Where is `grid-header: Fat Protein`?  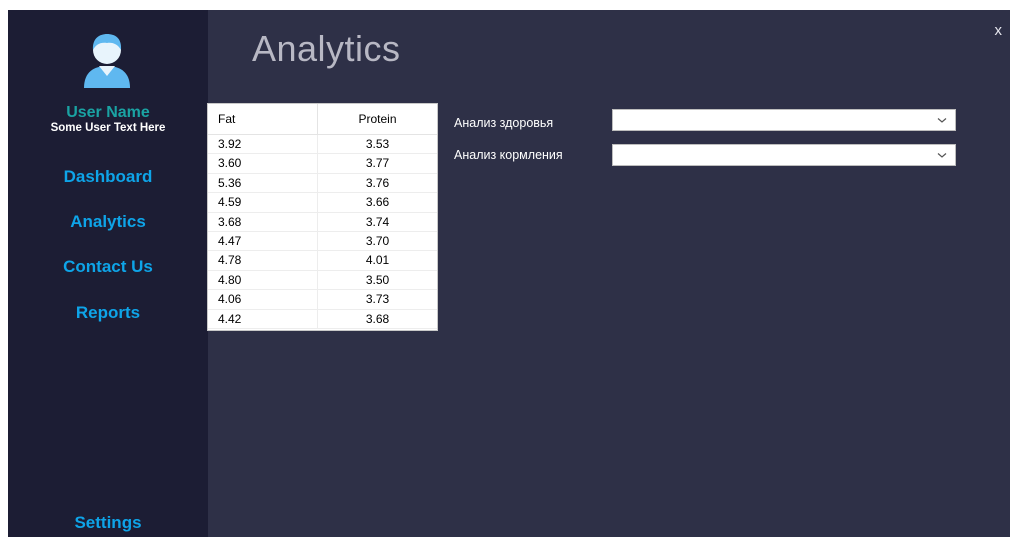 grid-header: Fat Protein is located at coordinates (322, 119).